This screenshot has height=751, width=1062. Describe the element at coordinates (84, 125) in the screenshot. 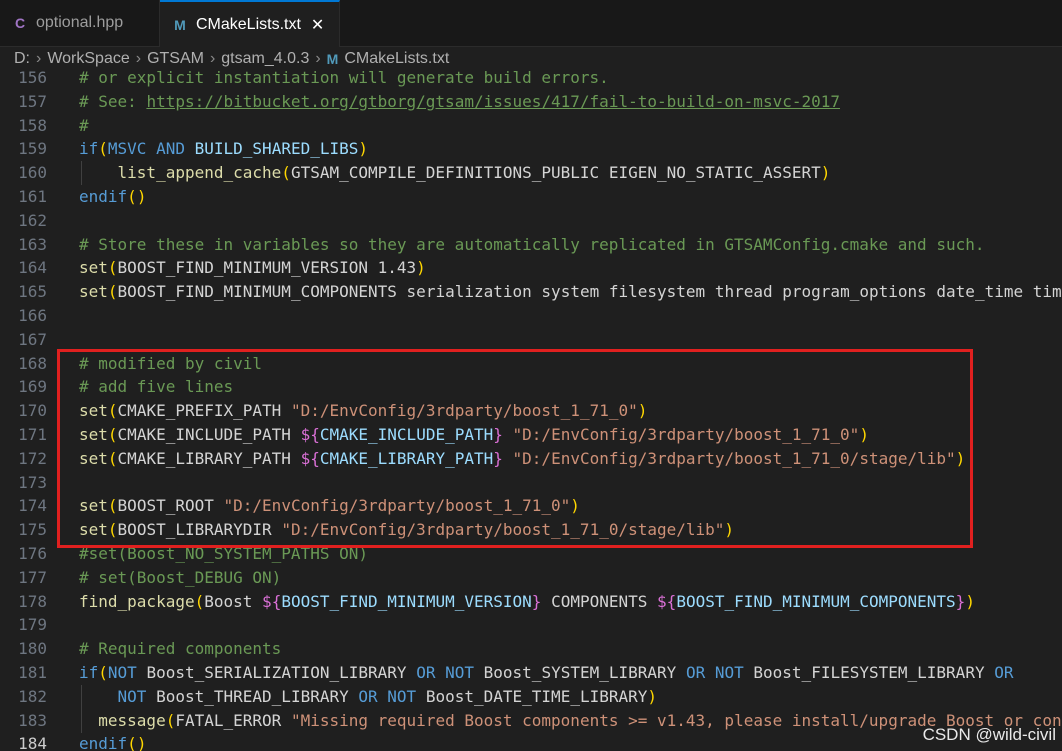

I see `code-text: #` at that location.